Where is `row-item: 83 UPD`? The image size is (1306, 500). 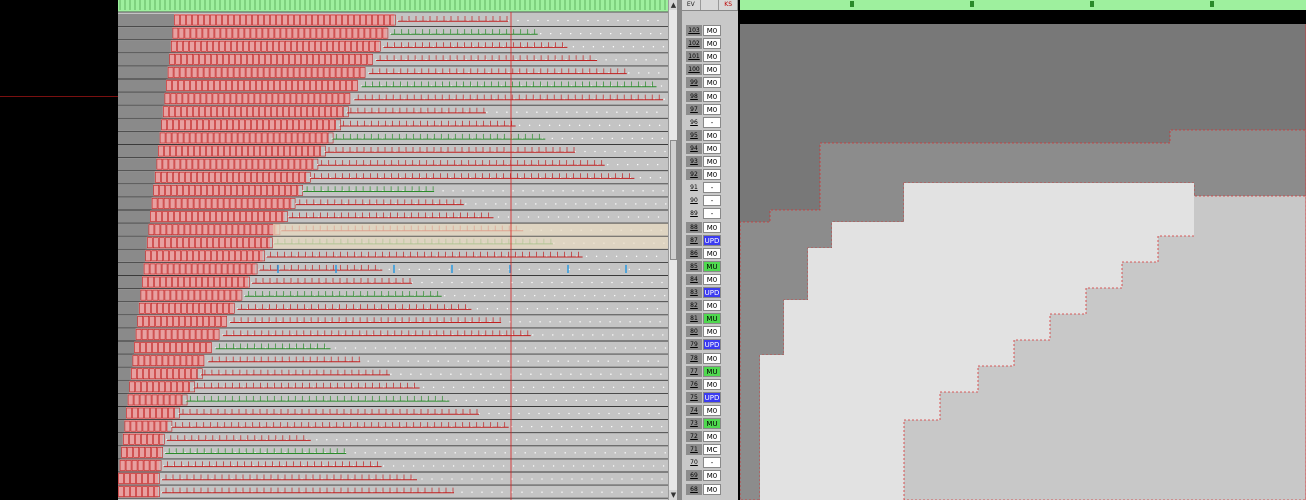 row-item: 83 UPD is located at coordinates (710, 293).